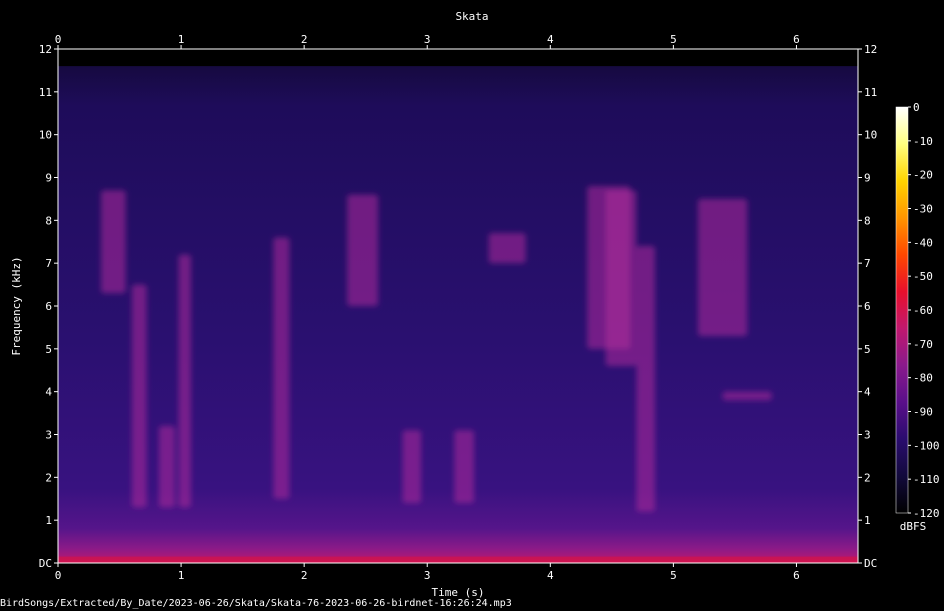 The height and width of the screenshot is (611, 944). What do you see at coordinates (48, 220) in the screenshot?
I see `y-tick-label: 8` at bounding box center [48, 220].